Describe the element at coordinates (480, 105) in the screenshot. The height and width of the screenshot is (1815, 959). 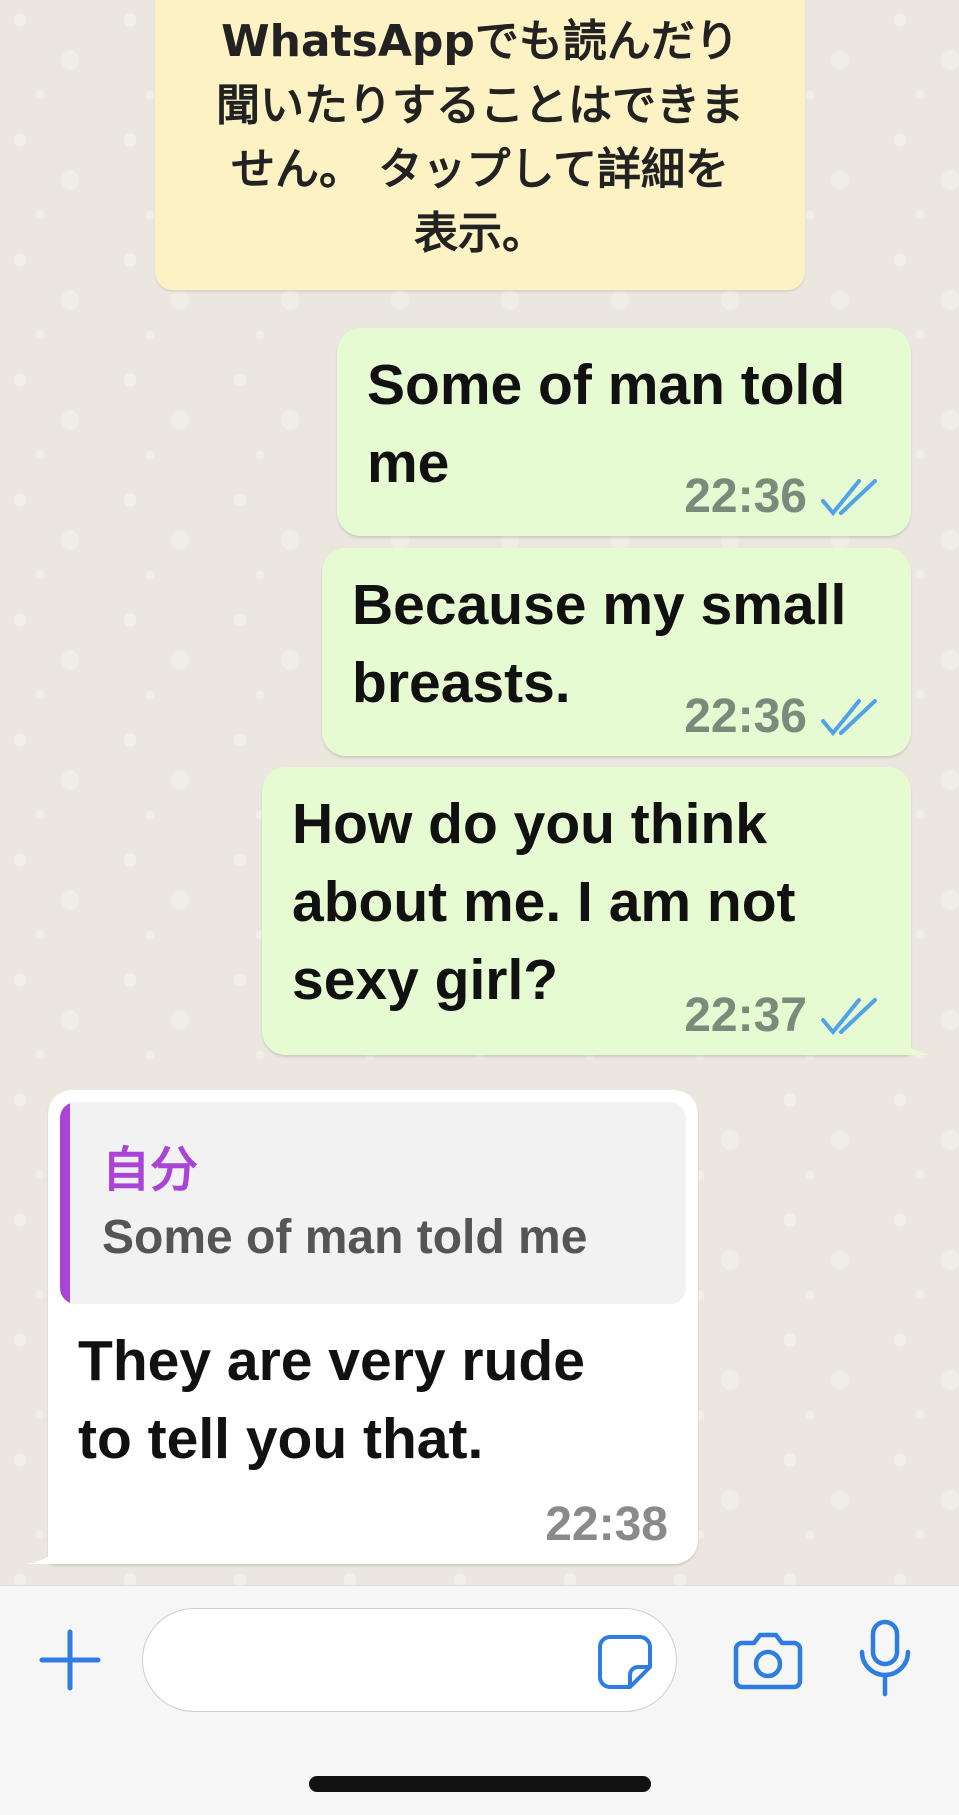
I see `notice-line: 聞いたりすることはできま` at that location.